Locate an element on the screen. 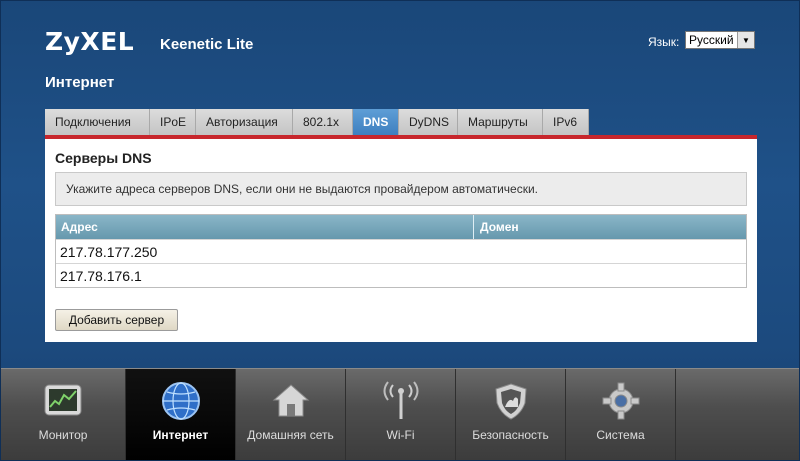 The image size is (800, 461). table-row: 217.78.177.250 is located at coordinates (401, 251).